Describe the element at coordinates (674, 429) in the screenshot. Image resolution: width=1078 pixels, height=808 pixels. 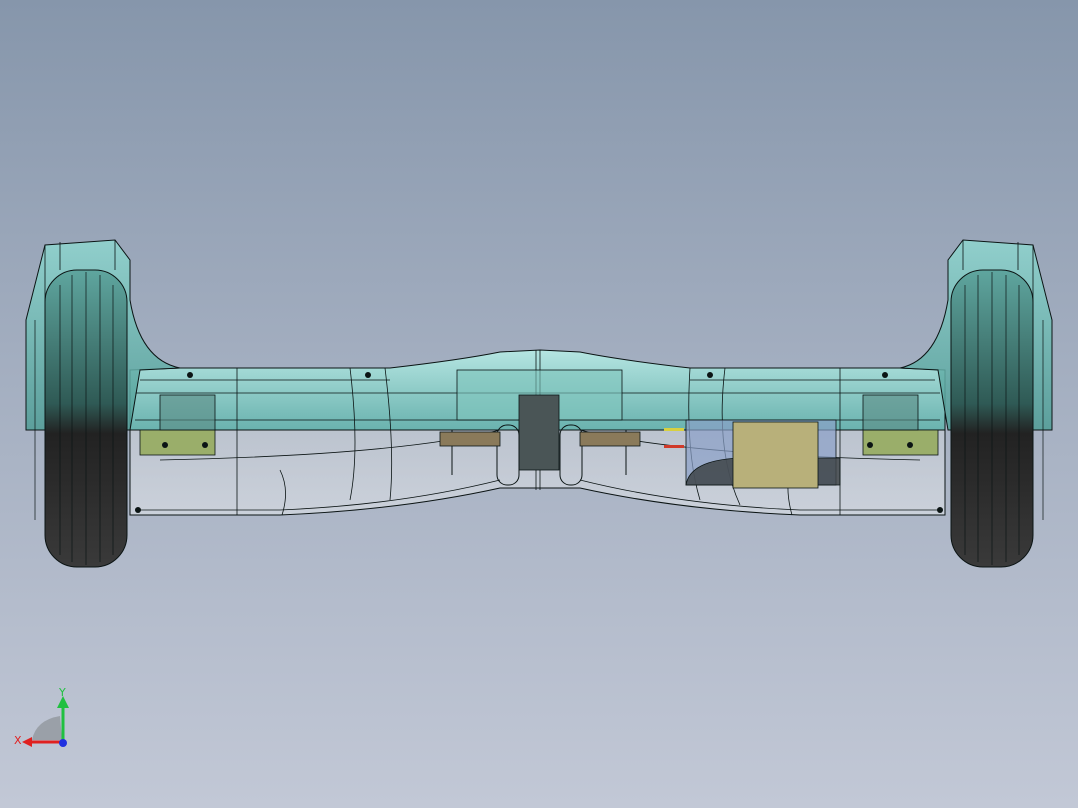
I see `wire-yellow` at that location.